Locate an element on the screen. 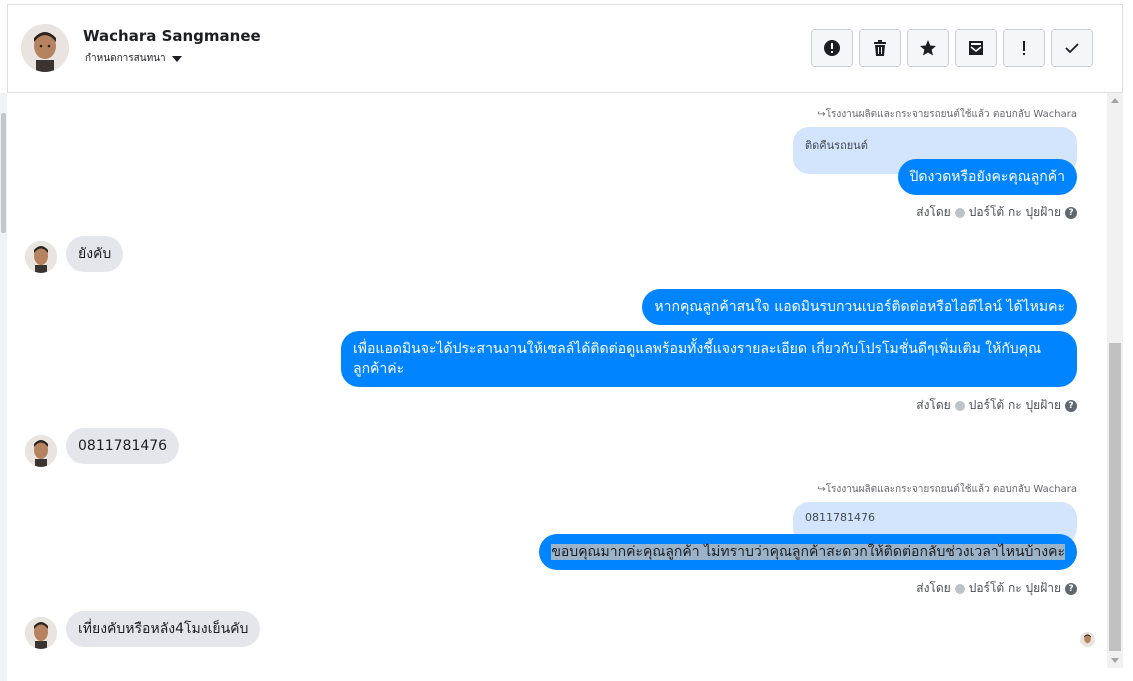  outgoing-message: ปิดงวดหรือยังคะคุณลูกค้า is located at coordinates (987, 177).